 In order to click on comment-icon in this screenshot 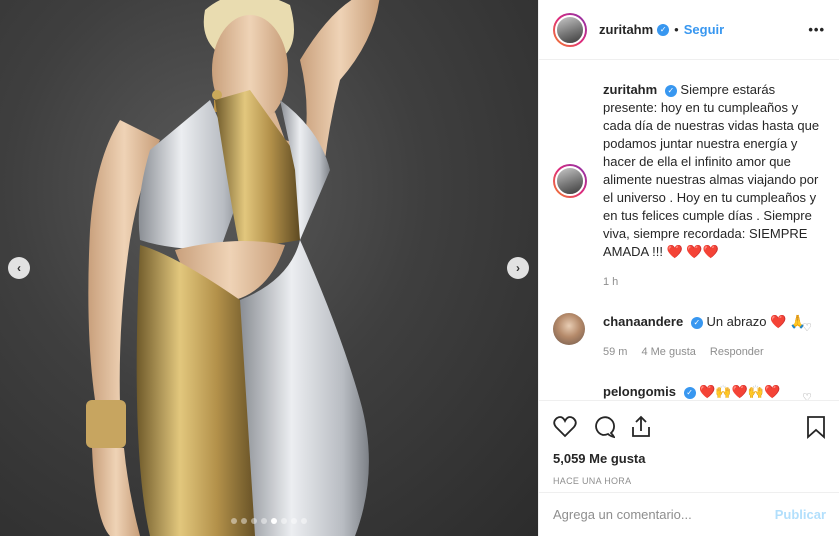, I will do `click(603, 427)`.